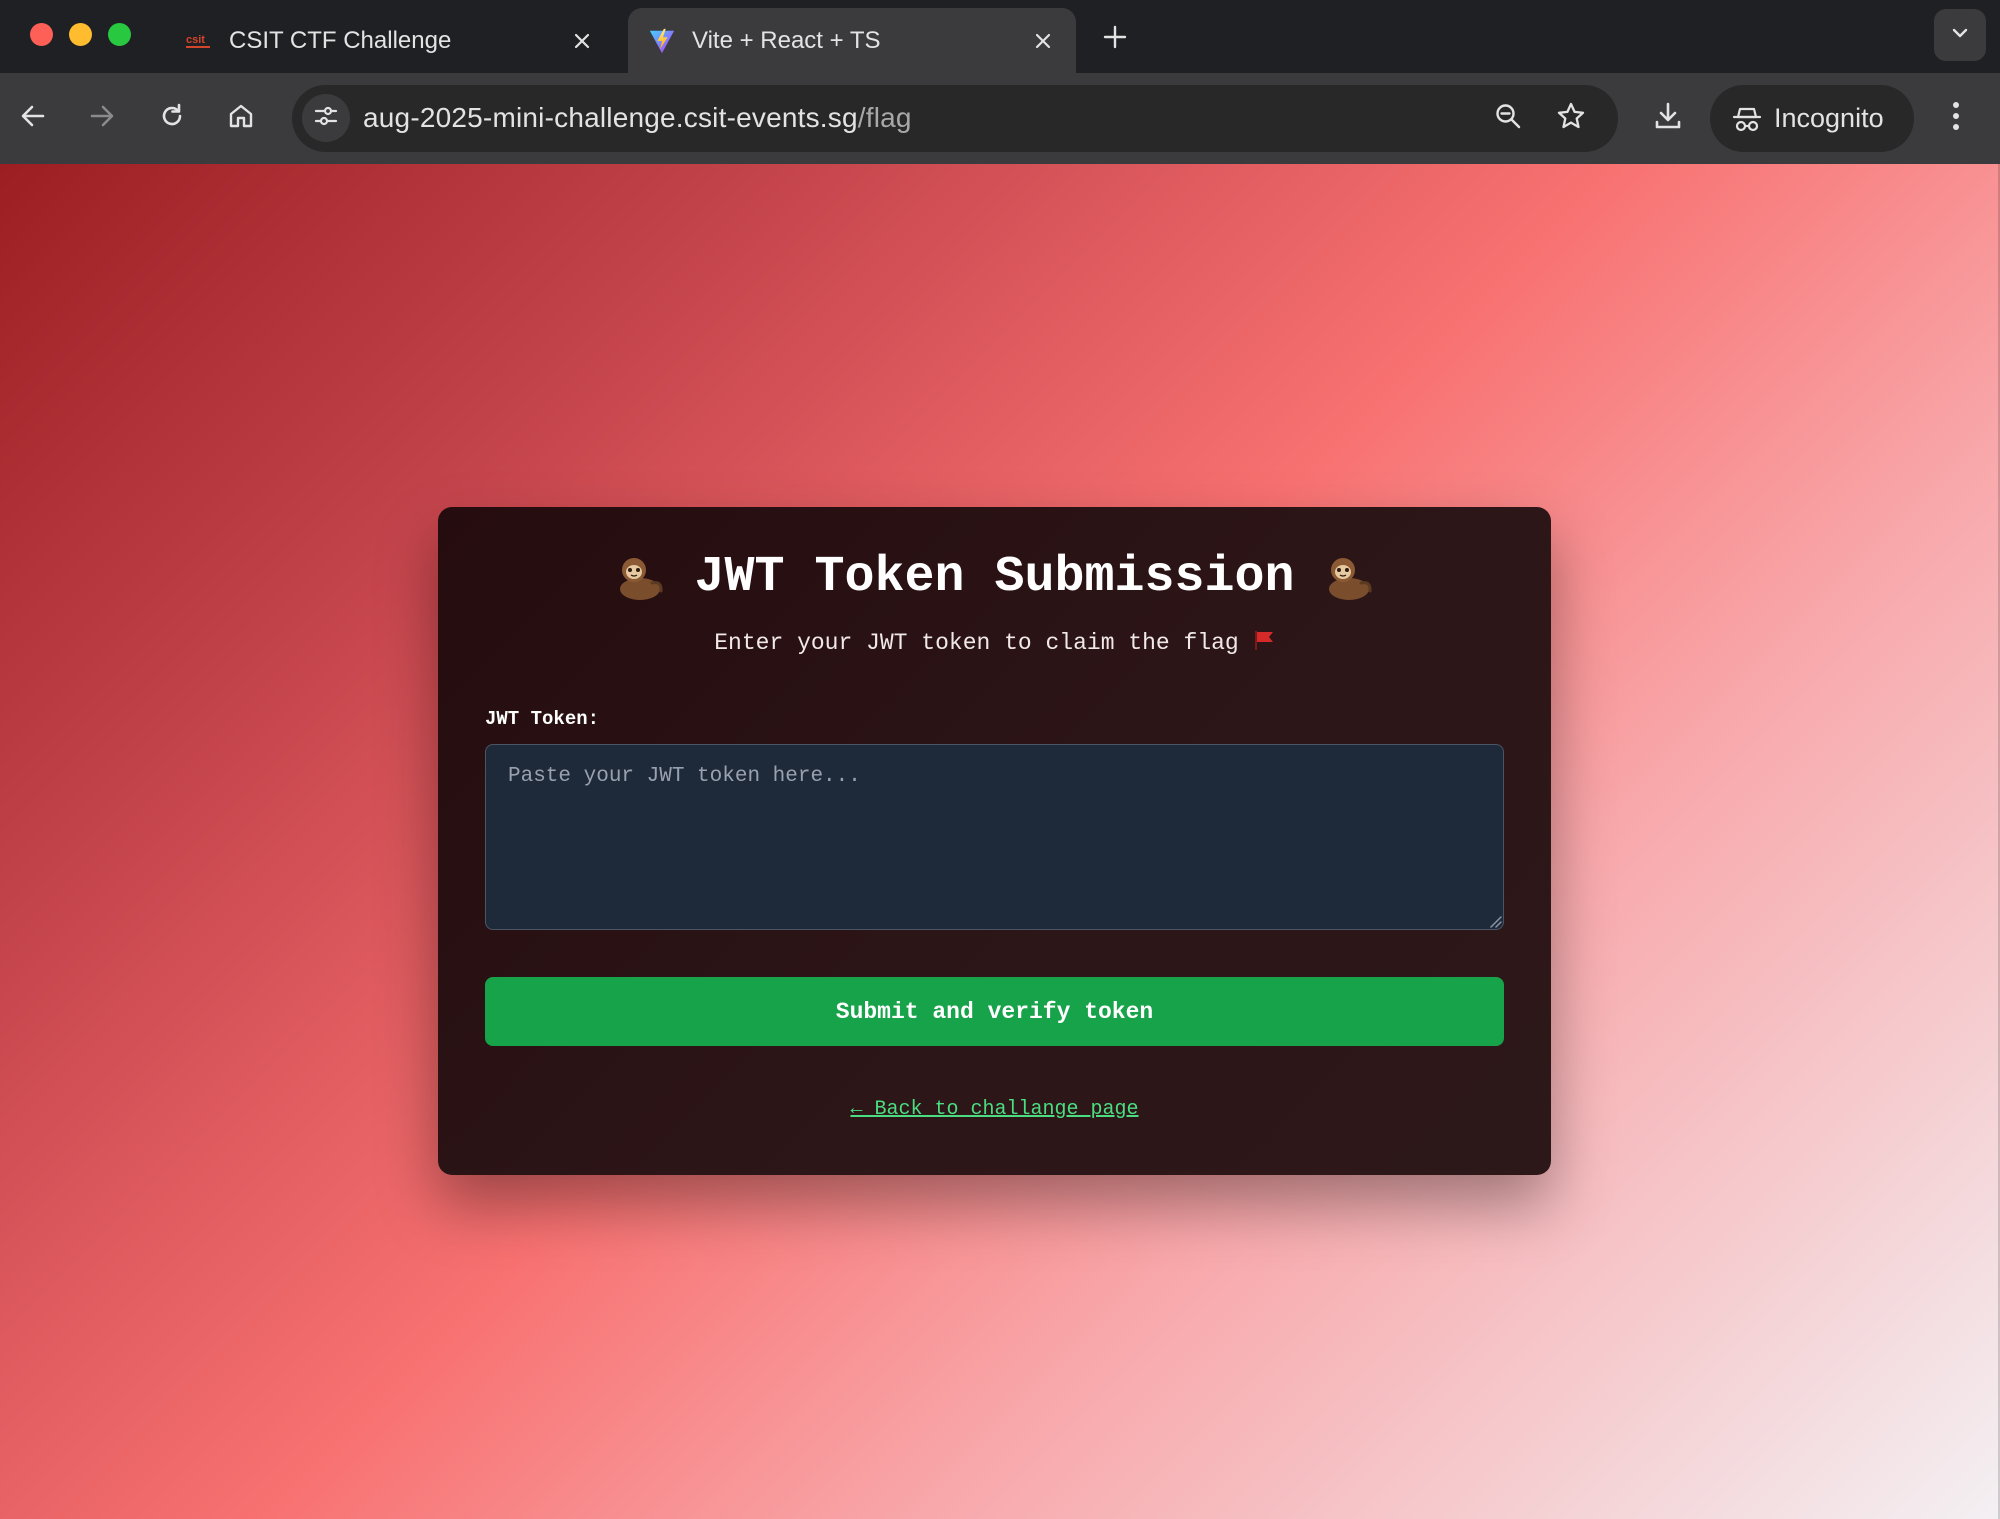 This screenshot has height=1519, width=2000. Describe the element at coordinates (1495, 921) in the screenshot. I see `resize-handle-icon` at that location.